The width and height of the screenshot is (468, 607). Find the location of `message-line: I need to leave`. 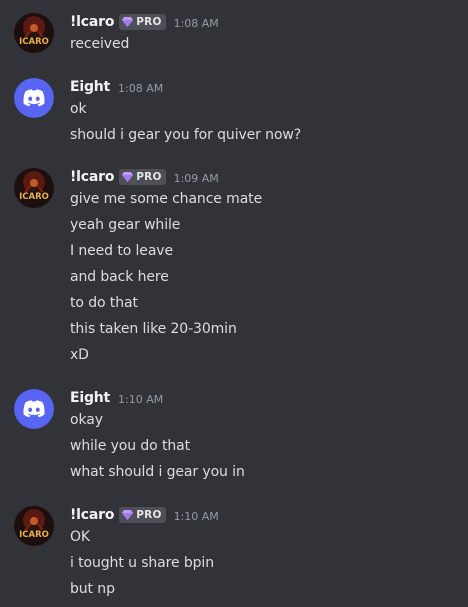

message-line: I need to leave is located at coordinates (122, 251).